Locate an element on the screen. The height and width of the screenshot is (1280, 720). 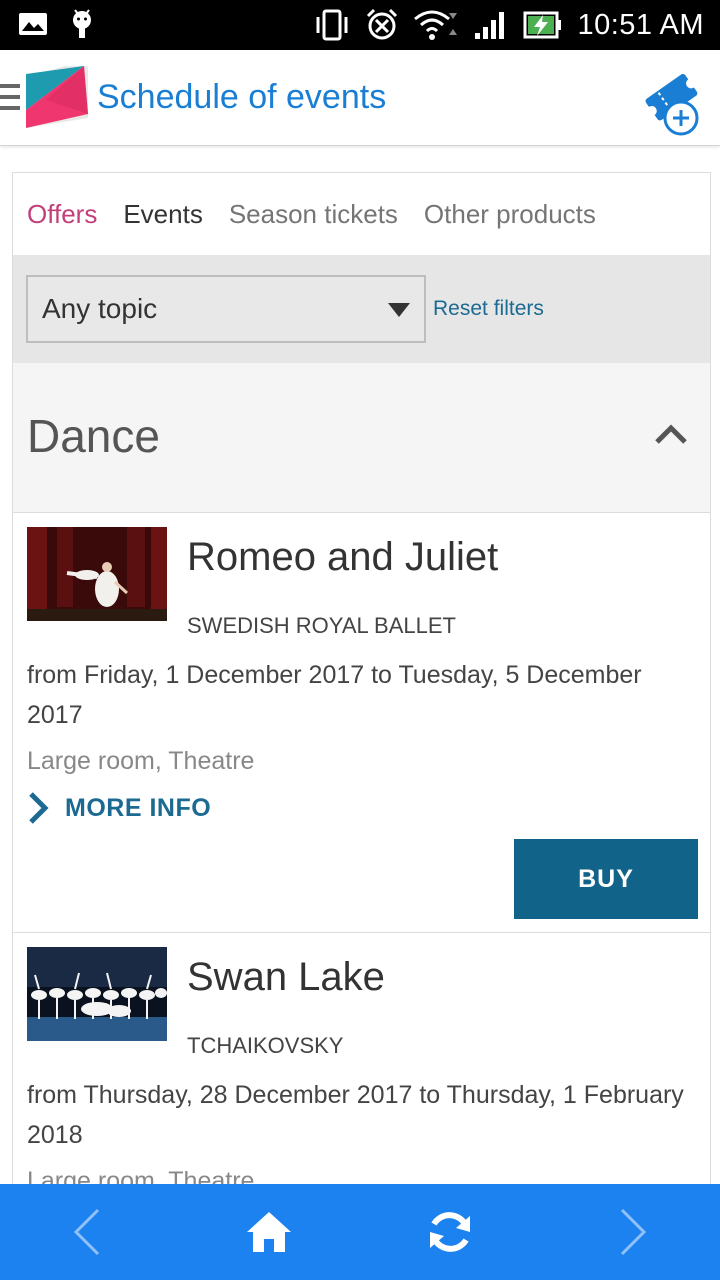
reset-filters-link: Reset filters is located at coordinates (488, 309).